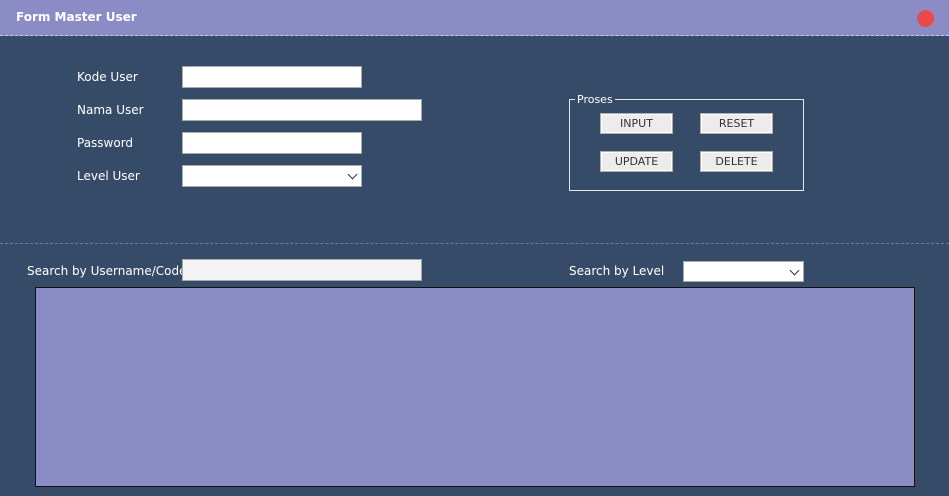 The width and height of the screenshot is (949, 496). Describe the element at coordinates (108, 176) in the screenshot. I see `level-user-label: Level User` at that location.